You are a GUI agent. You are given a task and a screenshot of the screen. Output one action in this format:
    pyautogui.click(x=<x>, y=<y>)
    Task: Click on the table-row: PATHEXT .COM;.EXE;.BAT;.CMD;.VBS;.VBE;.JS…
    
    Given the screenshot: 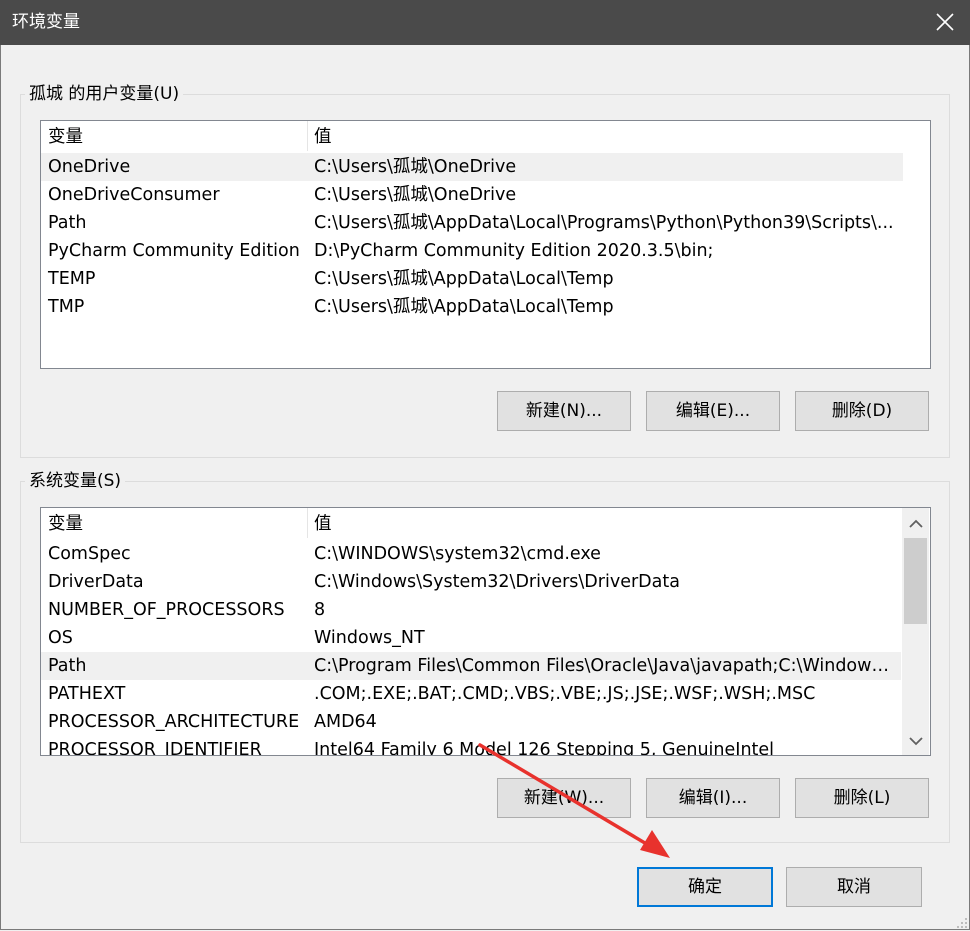 What is the action you would take?
    pyautogui.click(x=471, y=694)
    